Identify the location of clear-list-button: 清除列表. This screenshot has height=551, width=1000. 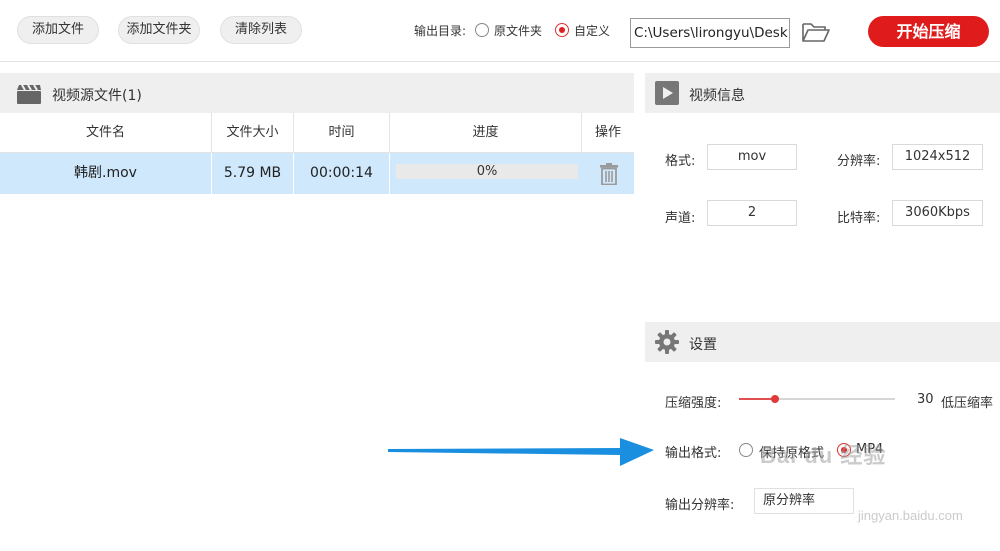
(261, 30).